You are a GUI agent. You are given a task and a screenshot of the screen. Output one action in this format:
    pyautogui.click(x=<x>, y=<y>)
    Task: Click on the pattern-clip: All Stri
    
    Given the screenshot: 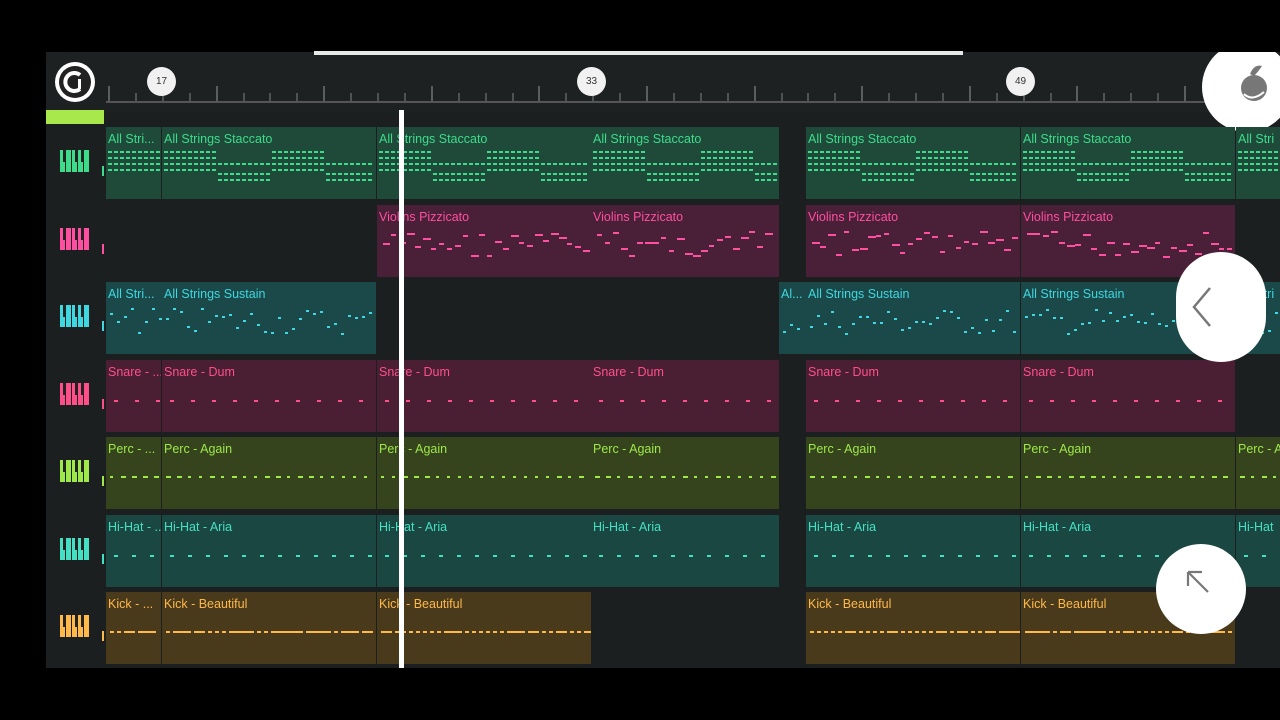 What is the action you would take?
    pyautogui.click(x=1258, y=163)
    